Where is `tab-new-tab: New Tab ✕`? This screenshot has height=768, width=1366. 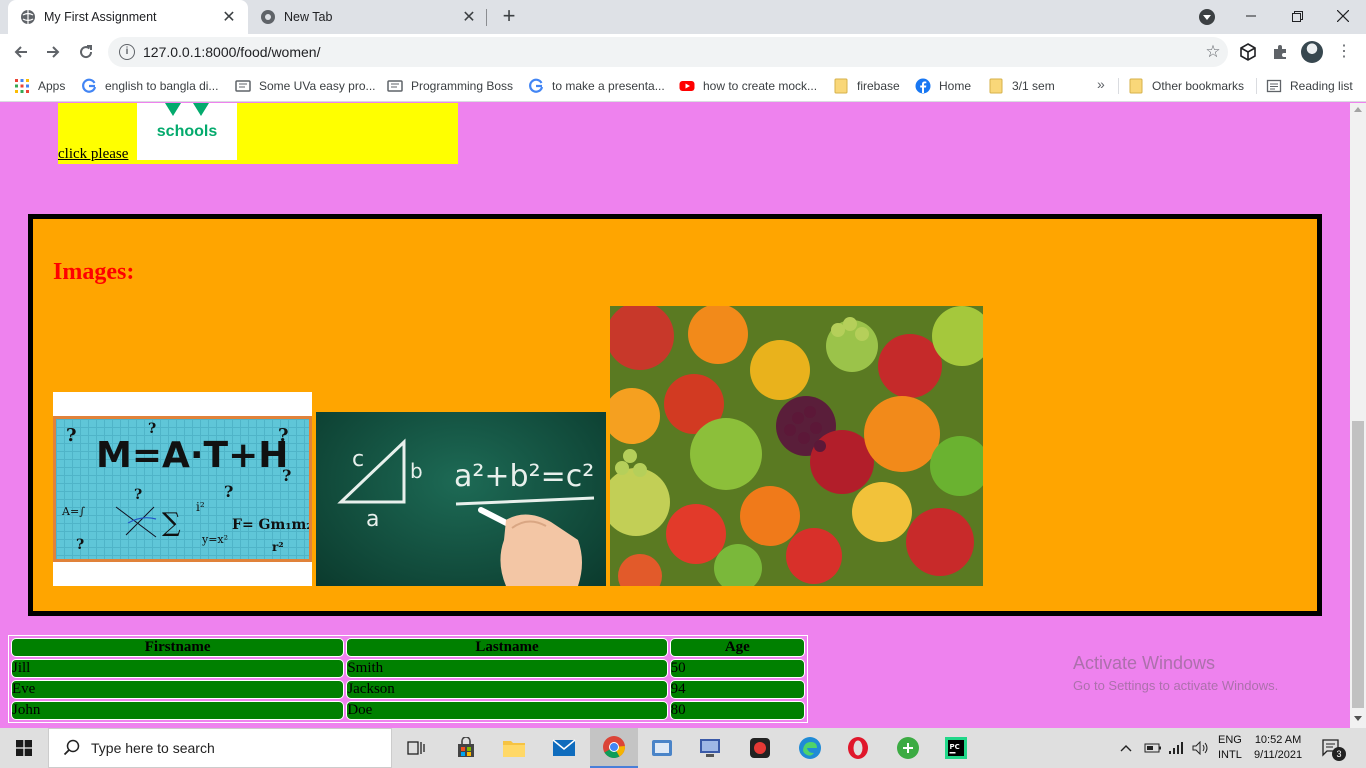
tab-new-tab: New Tab ✕ is located at coordinates (368, 17).